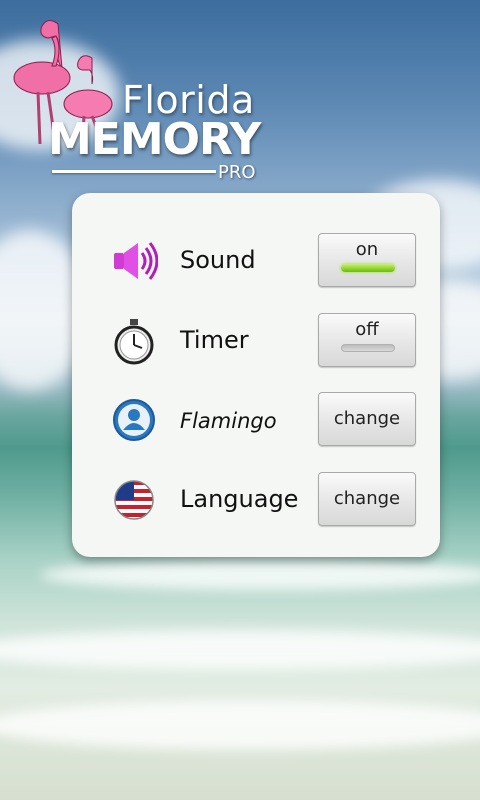  I want to click on change-player-text: change, so click(367, 418).